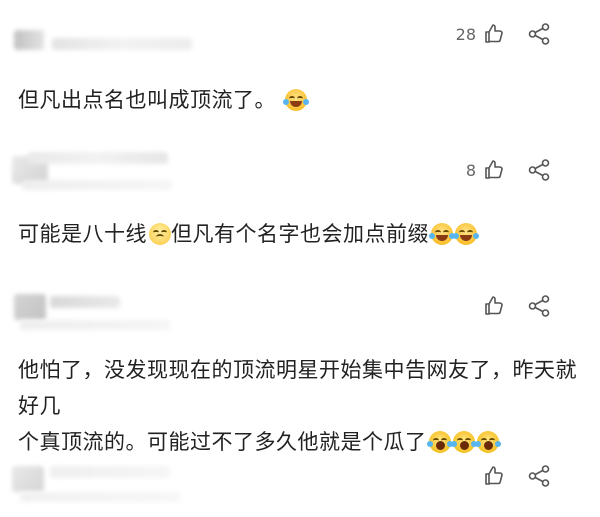  I want to click on comment-text: 但凡出点名也叫成顶流了。, so click(300, 100).